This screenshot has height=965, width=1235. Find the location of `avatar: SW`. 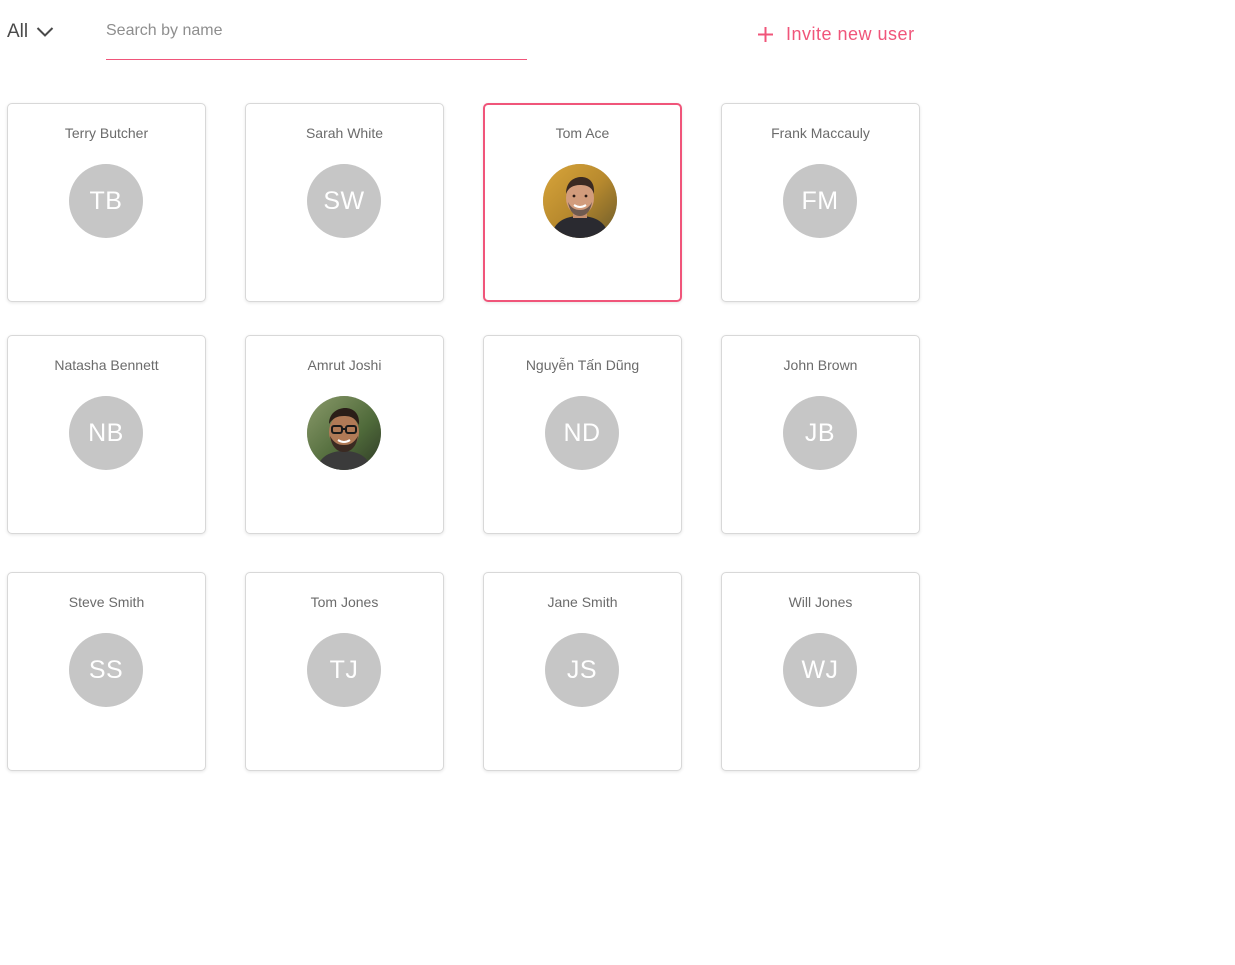

avatar: SW is located at coordinates (344, 201).